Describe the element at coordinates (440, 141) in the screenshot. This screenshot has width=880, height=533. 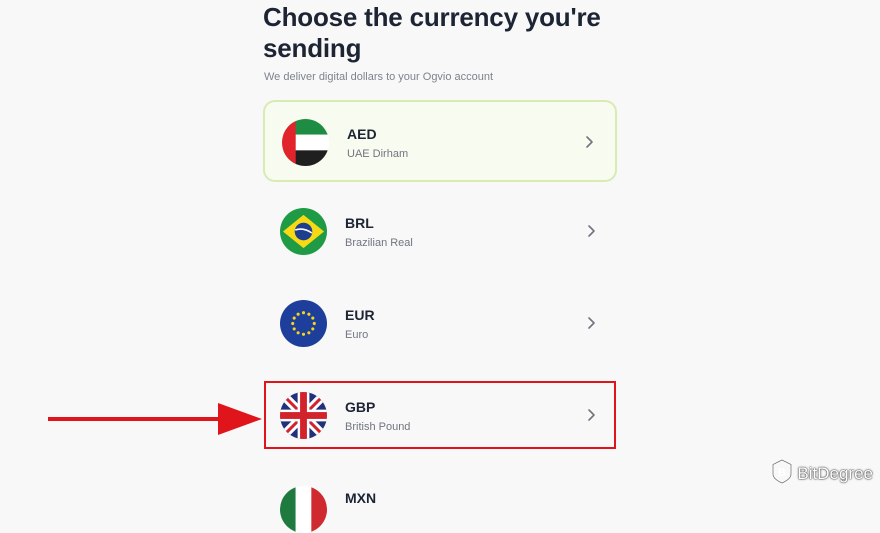
I see `currency-option-aed: AED UAE Dirham` at that location.